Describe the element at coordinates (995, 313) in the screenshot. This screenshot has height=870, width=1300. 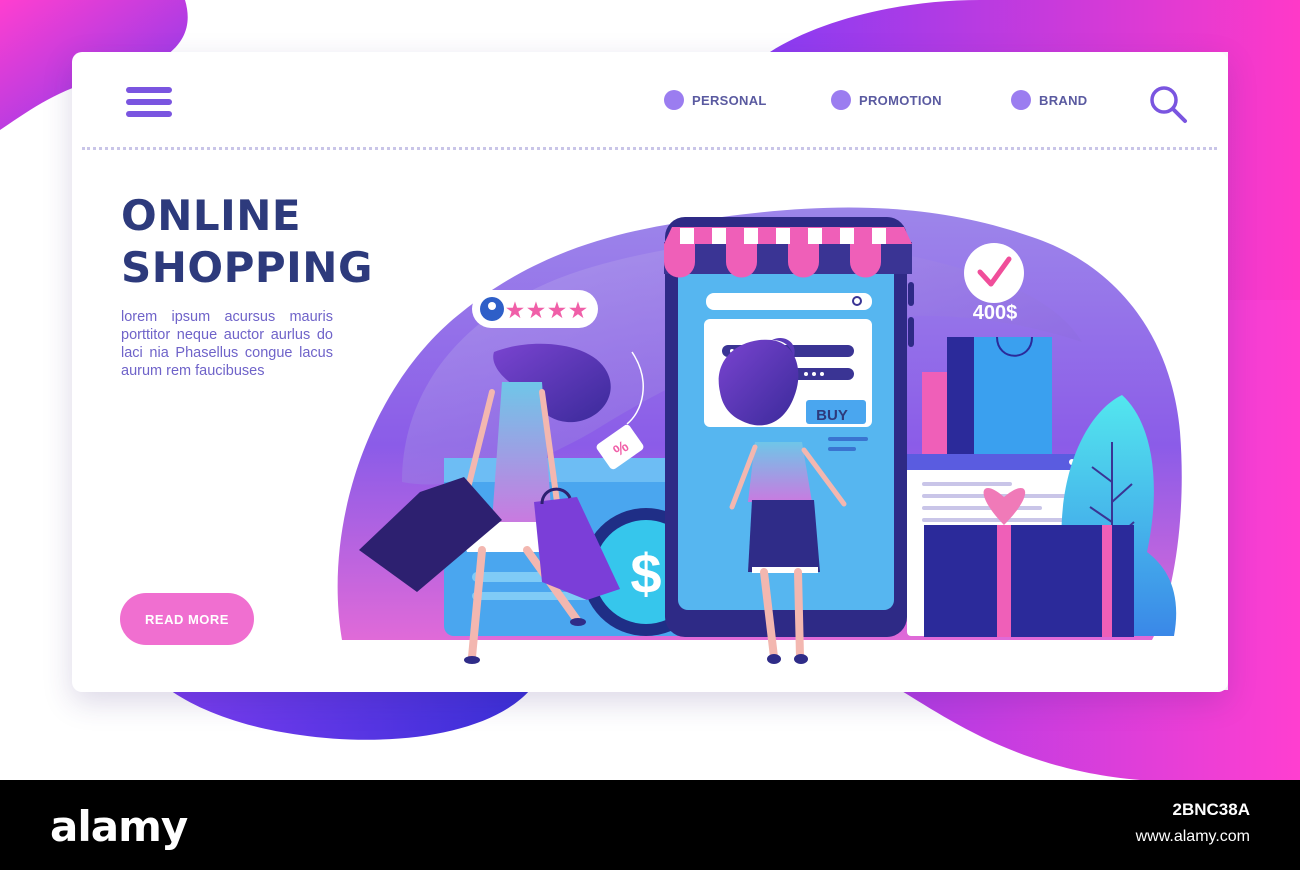
I see `price-label: 400$` at that location.